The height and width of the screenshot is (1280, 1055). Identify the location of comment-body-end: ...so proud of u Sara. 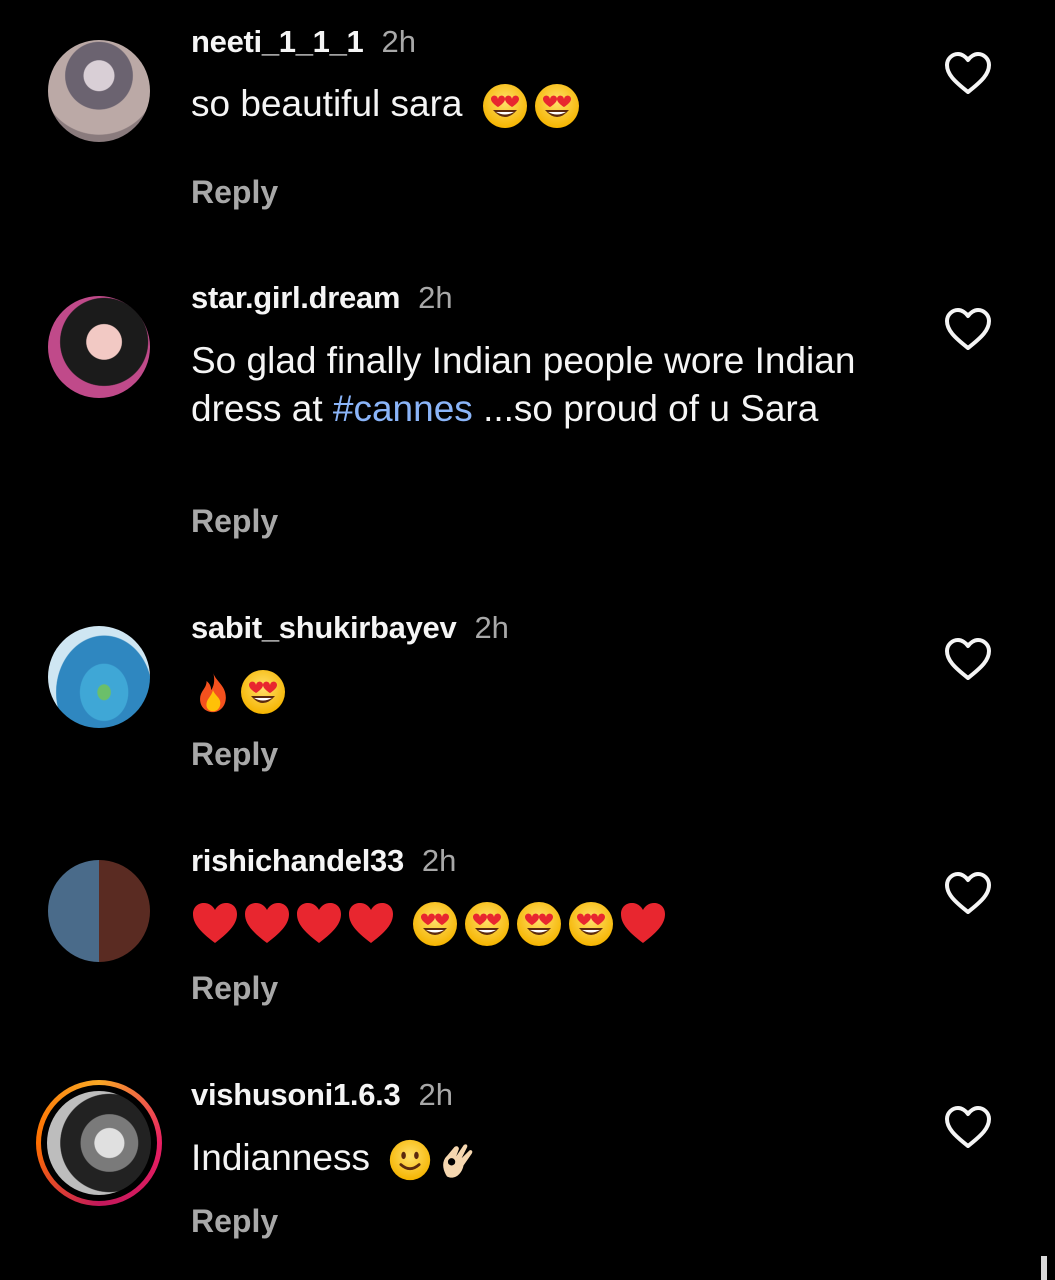
(645, 408).